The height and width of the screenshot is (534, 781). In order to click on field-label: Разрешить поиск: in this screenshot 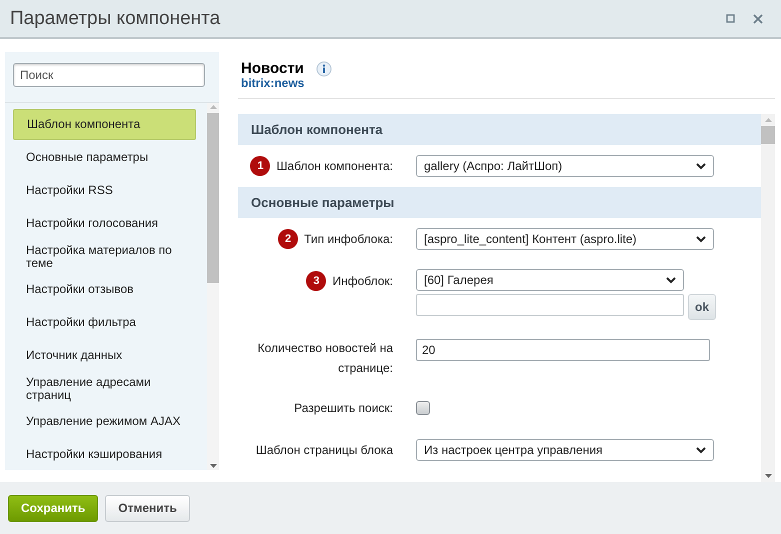, I will do `click(343, 408)`.